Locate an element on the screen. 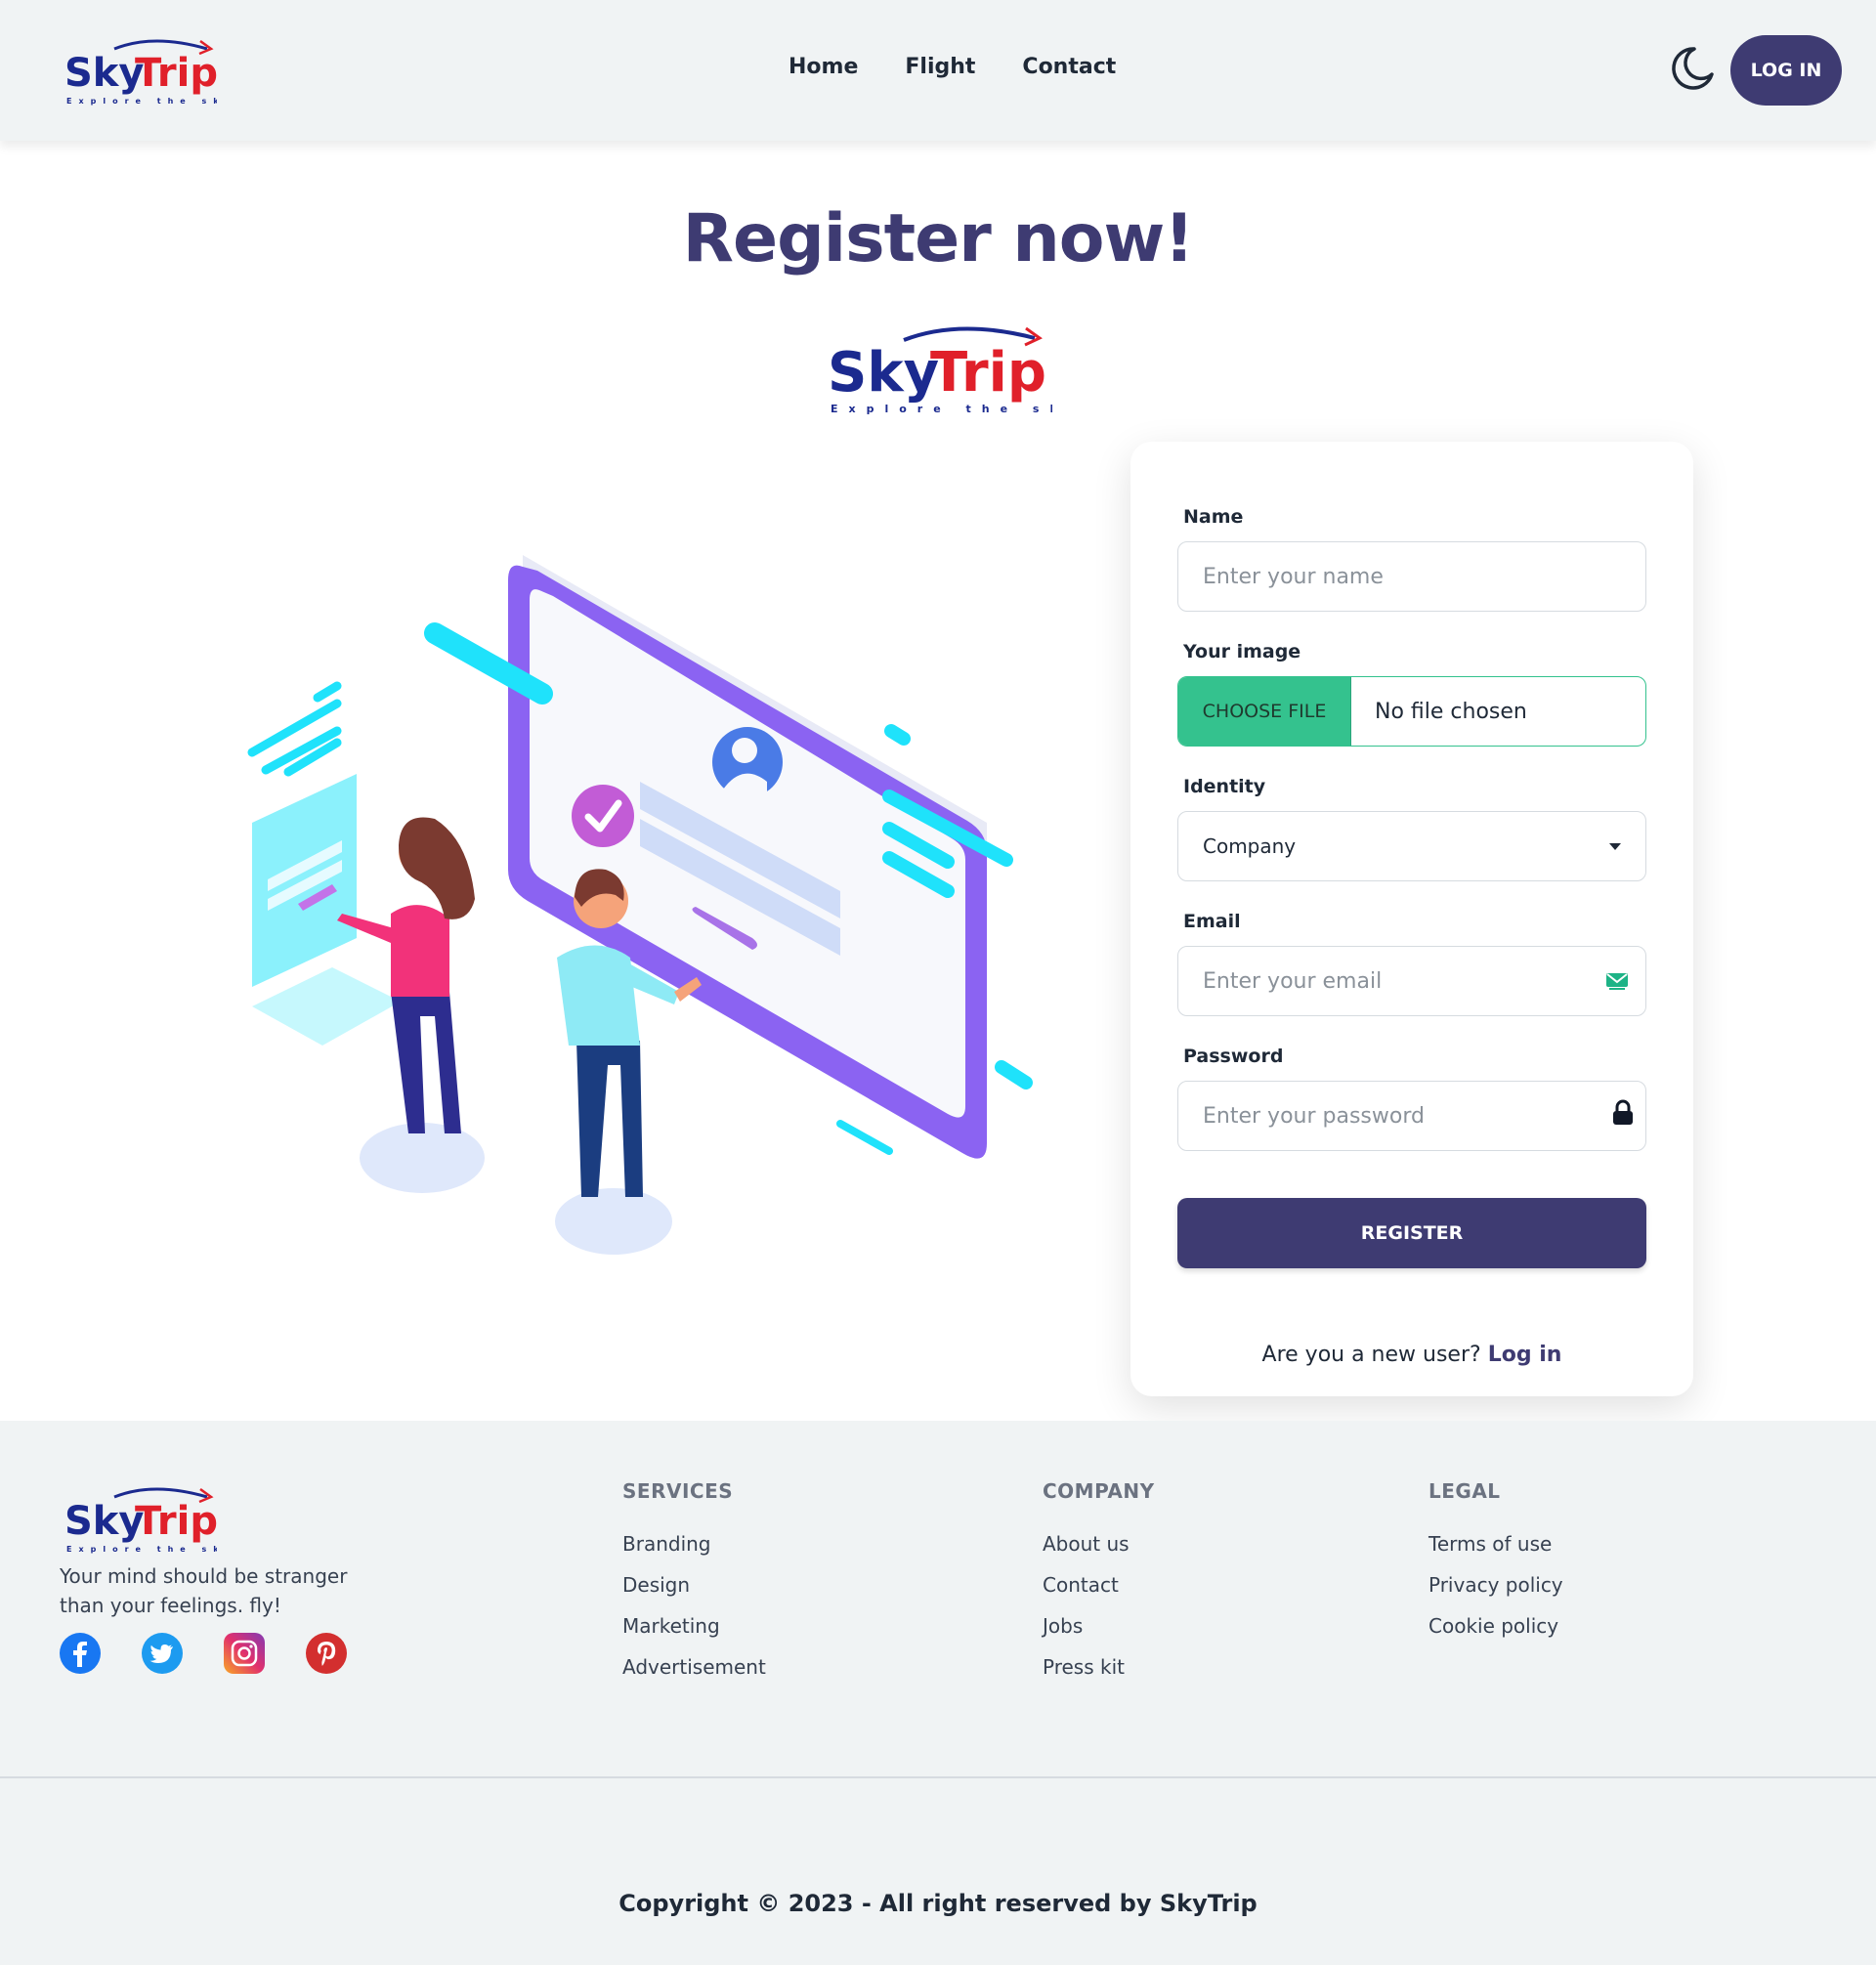 Image resolution: width=1876 pixels, height=1965 pixels. choose-file-button: CHOOSE FILE is located at coordinates (1264, 711).